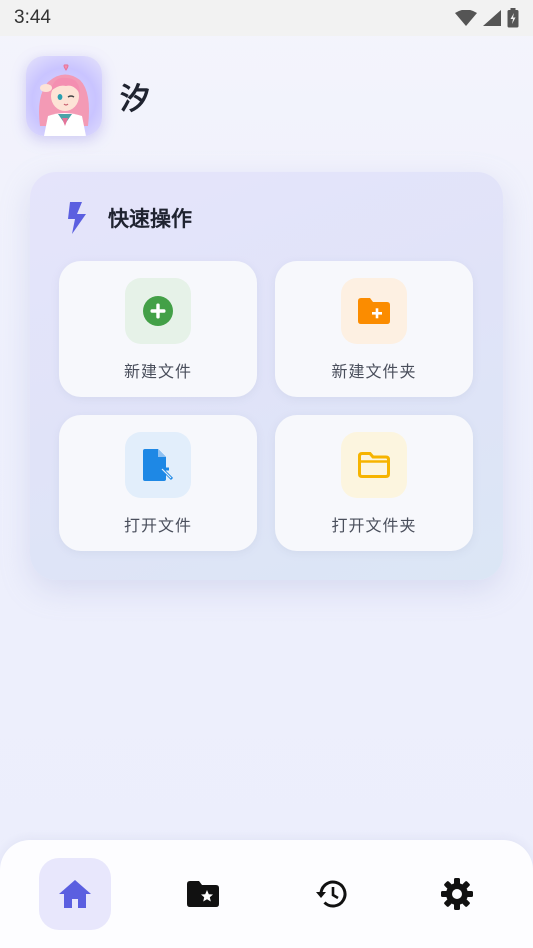 The width and height of the screenshot is (533, 948). Describe the element at coordinates (492, 18) in the screenshot. I see `signal-icon` at that location.